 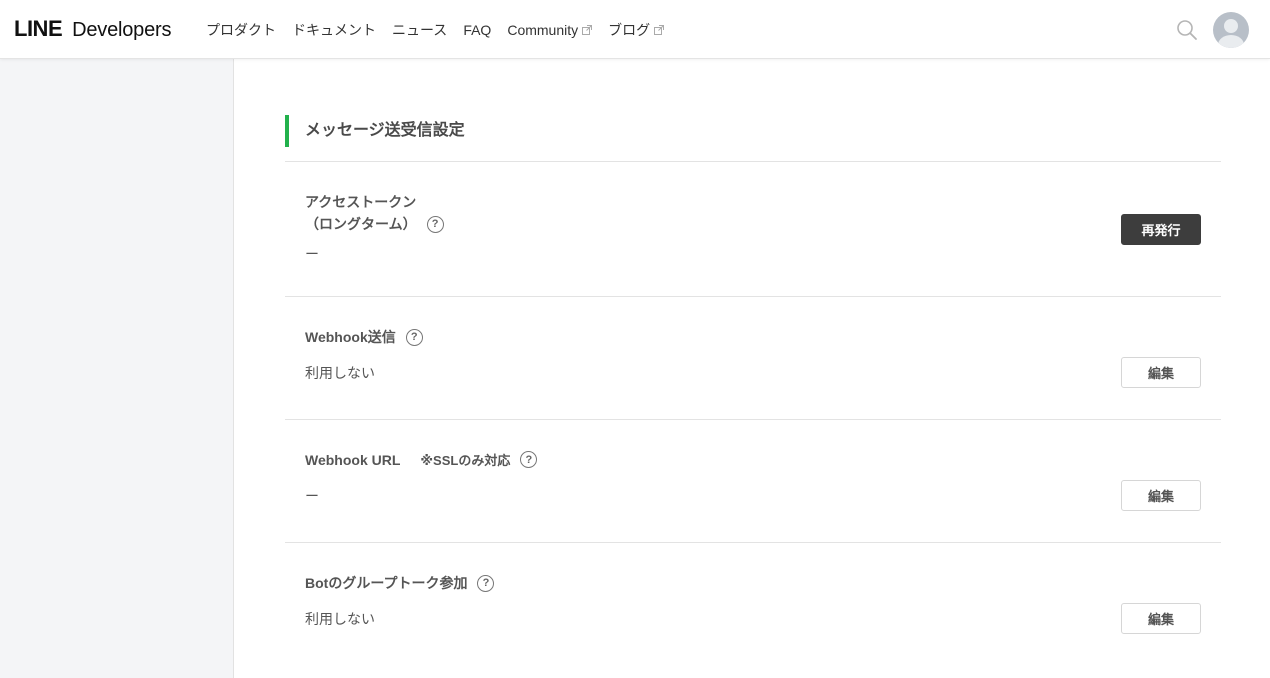 I want to click on nav-item-products: プロダクト, so click(x=241, y=30).